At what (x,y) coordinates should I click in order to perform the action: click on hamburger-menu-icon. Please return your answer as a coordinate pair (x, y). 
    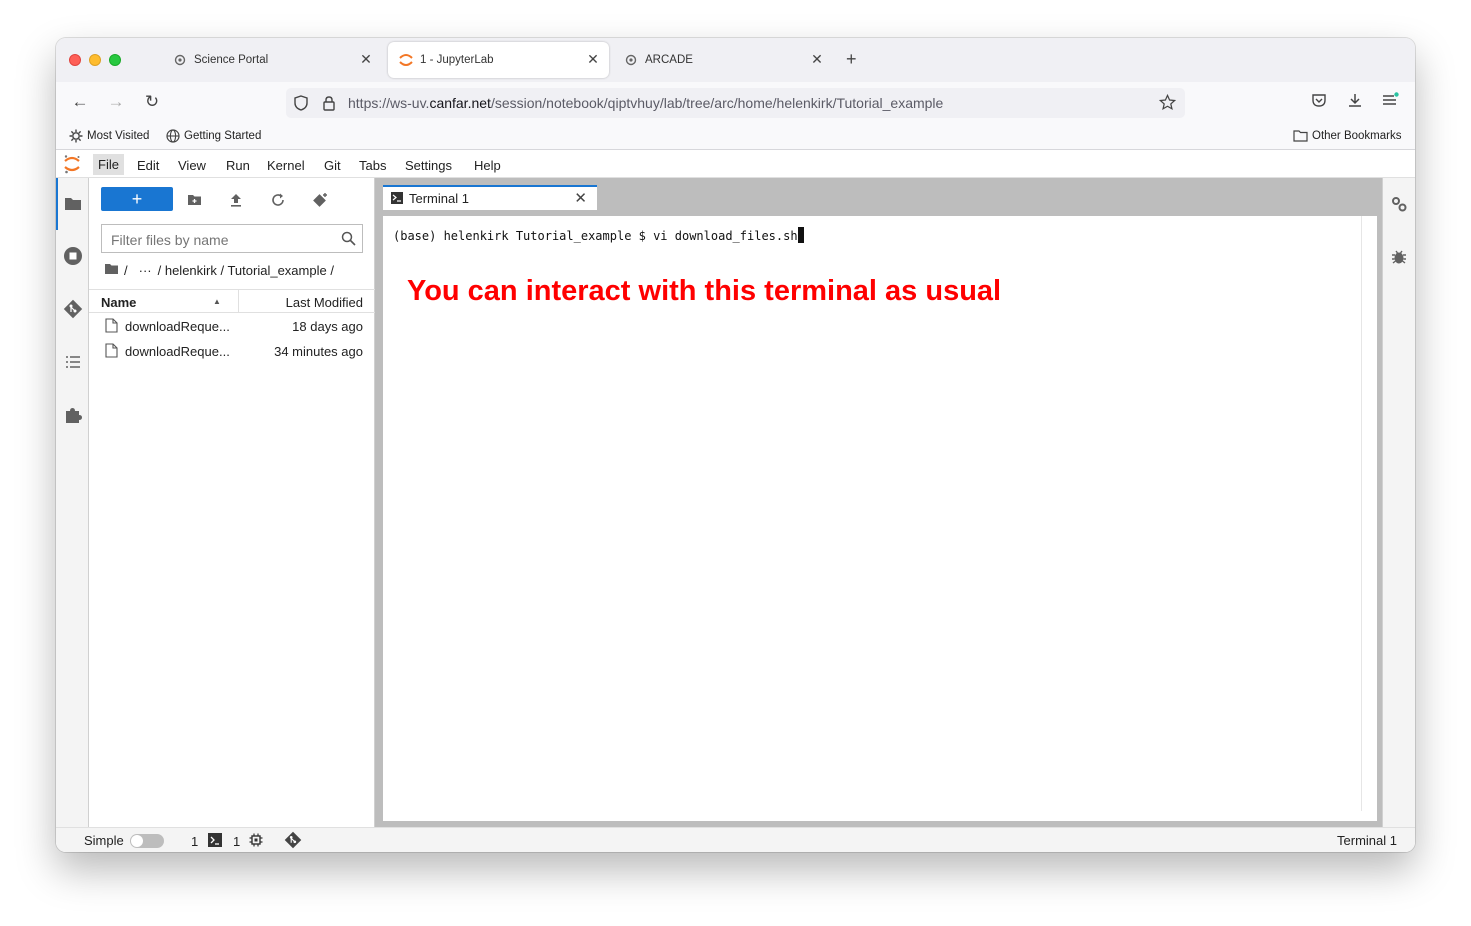
    Looking at the image, I should click on (1390, 102).